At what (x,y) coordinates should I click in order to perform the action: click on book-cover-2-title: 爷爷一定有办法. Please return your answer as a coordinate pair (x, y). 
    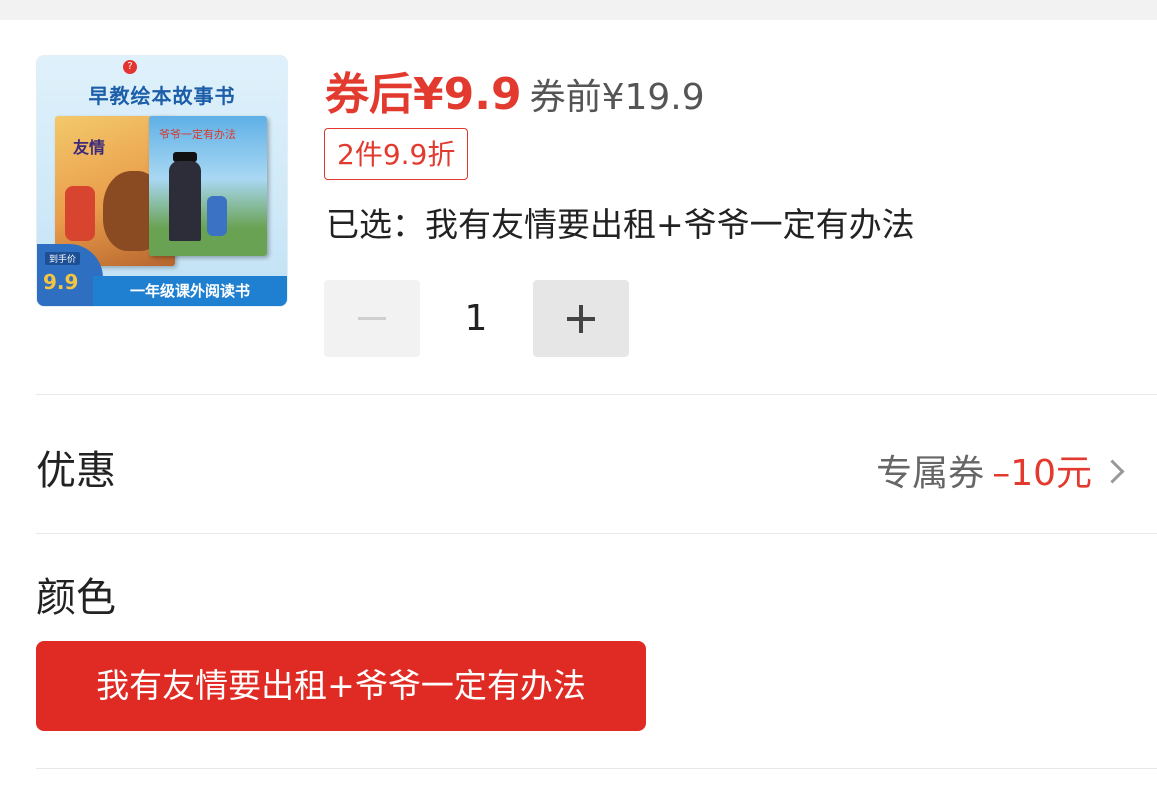
    Looking at the image, I should click on (197, 134).